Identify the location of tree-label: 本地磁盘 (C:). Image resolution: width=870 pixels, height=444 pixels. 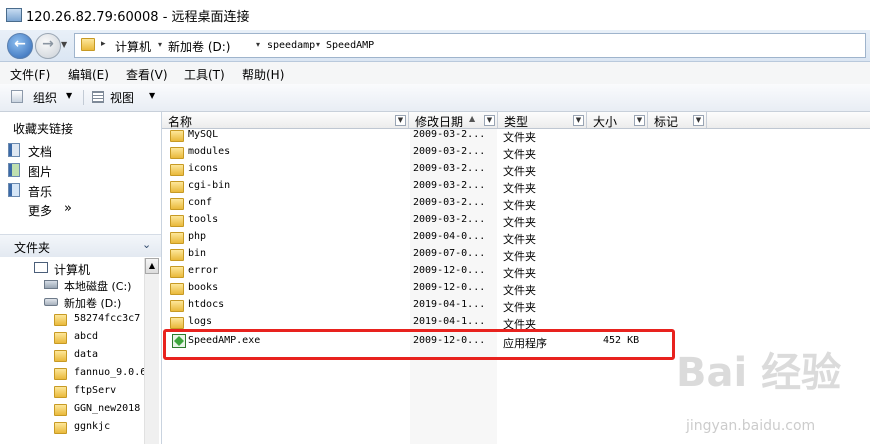
(98, 286).